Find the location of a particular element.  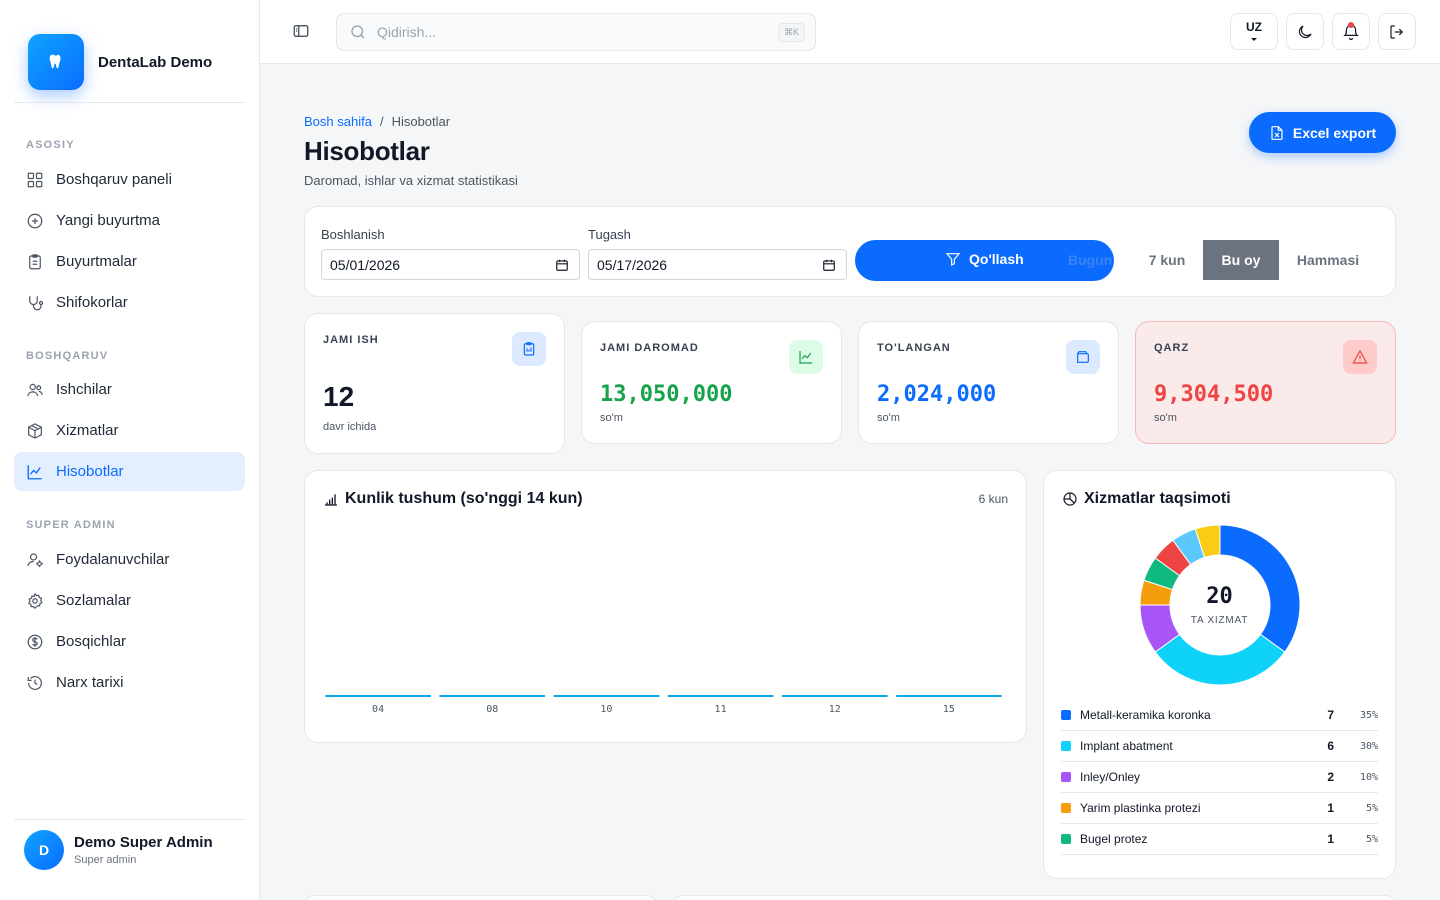

plus-circle-icon is located at coordinates (35, 220).